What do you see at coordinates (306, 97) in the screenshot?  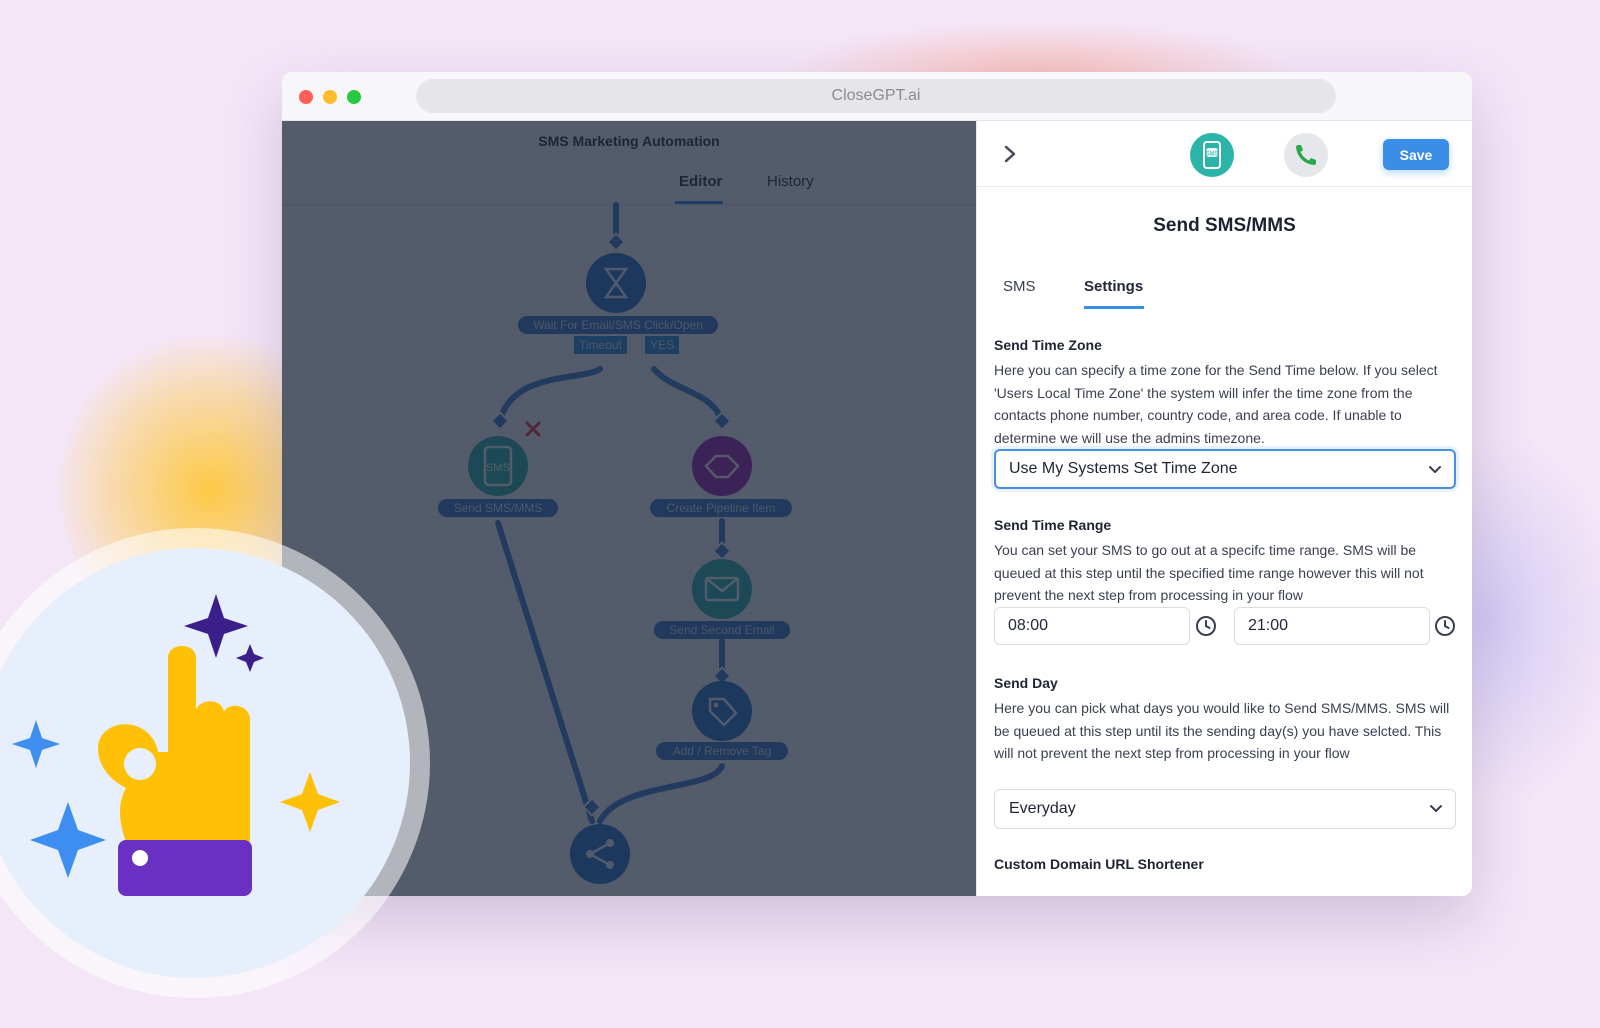 I see `close-window-button` at bounding box center [306, 97].